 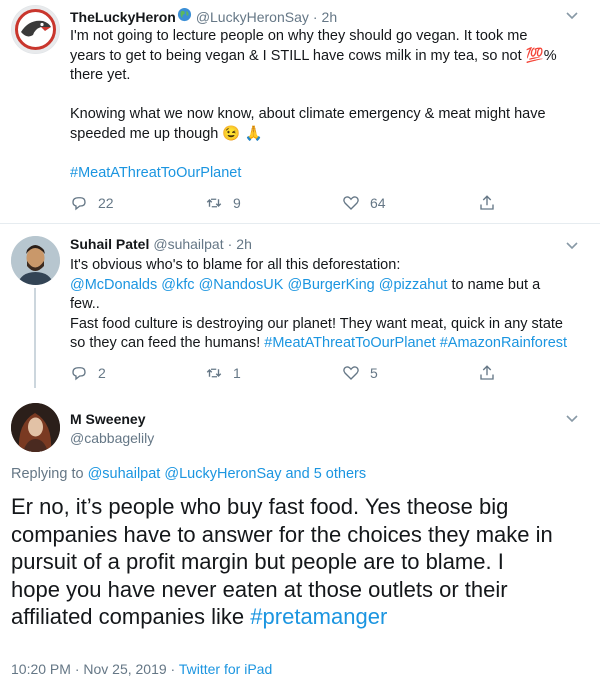 I want to click on retweet-count: 9, so click(x=237, y=203).